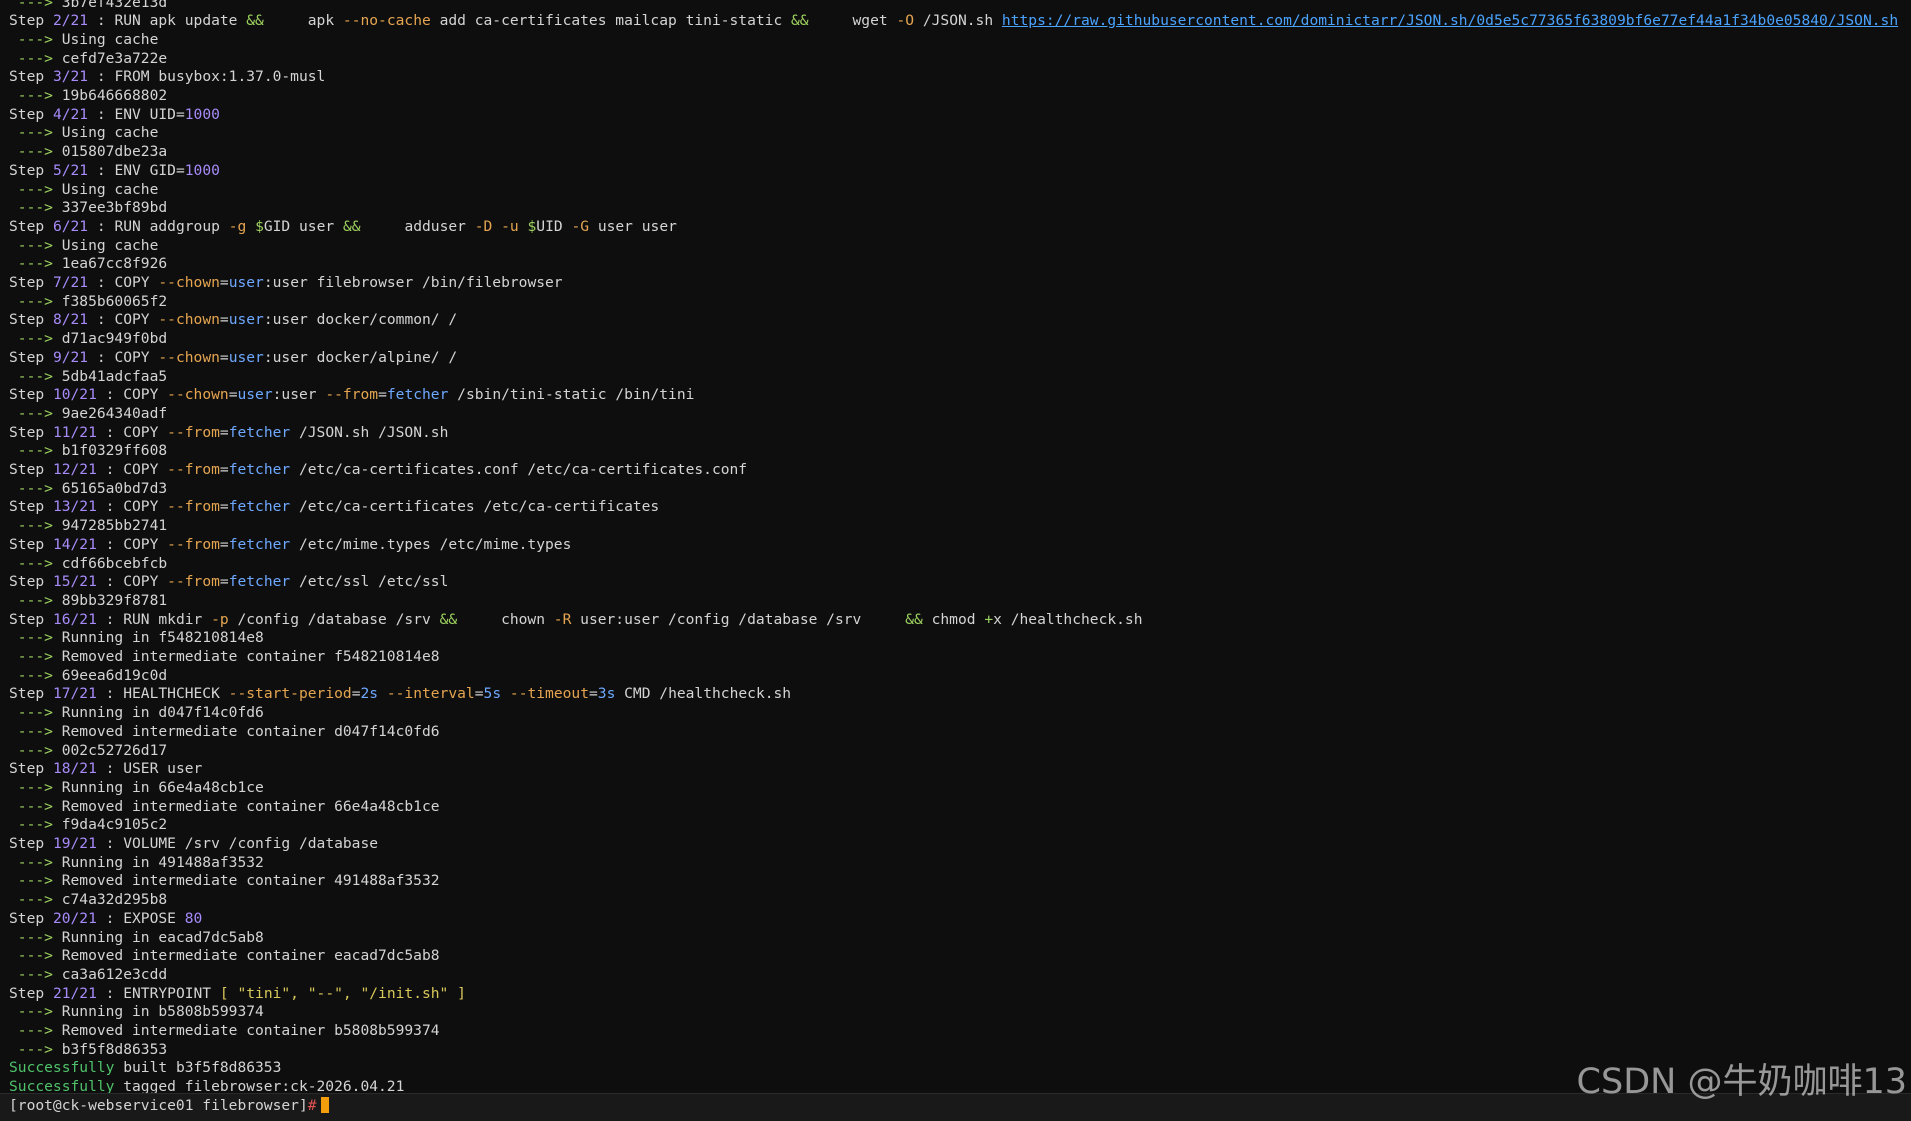  I want to click on terminal-text: fetcher, so click(259, 469).